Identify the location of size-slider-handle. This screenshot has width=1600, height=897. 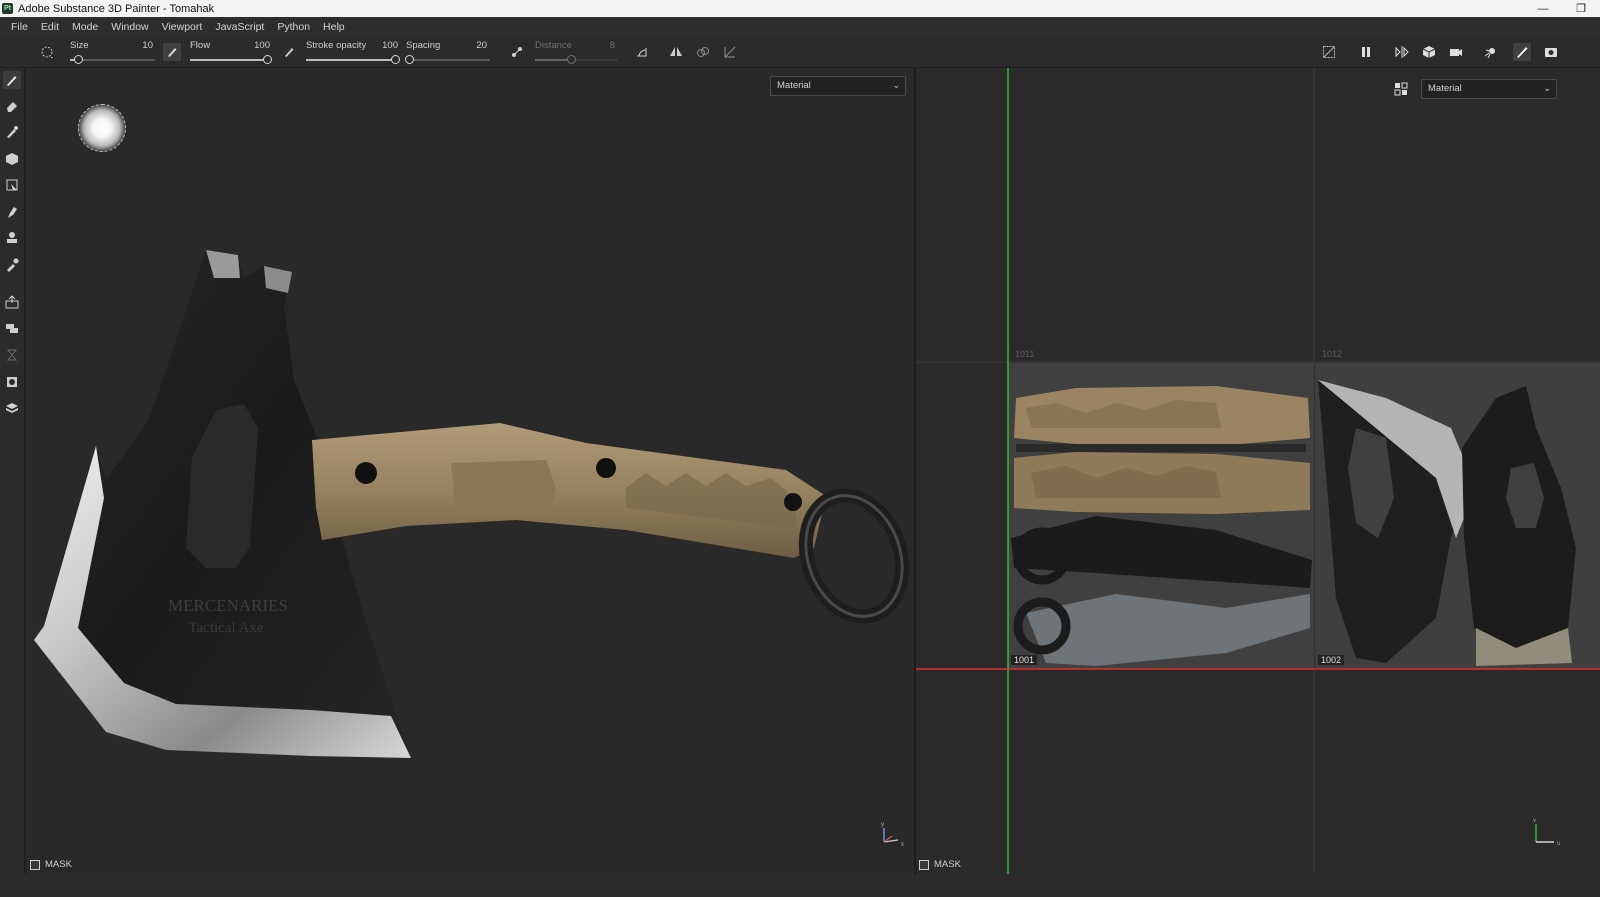
(78, 59).